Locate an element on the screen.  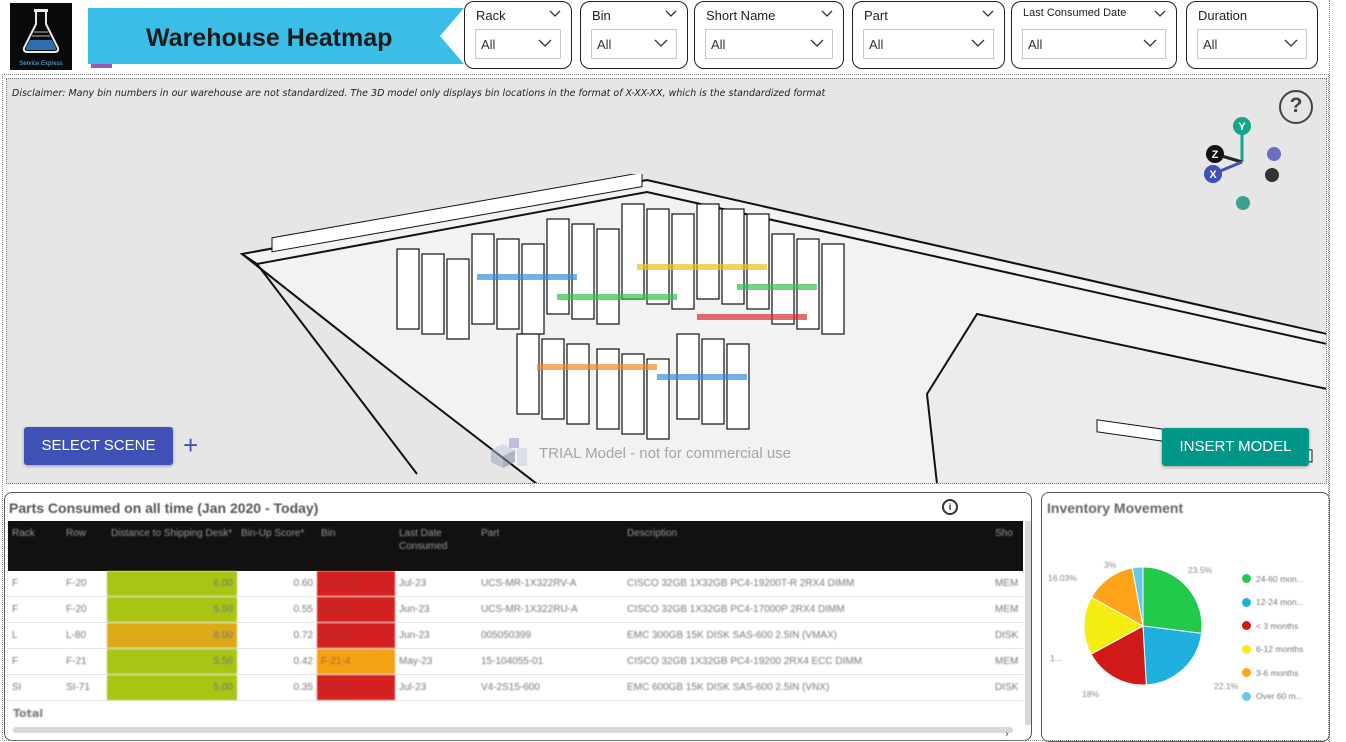
vertical-scrollbar is located at coordinates (1028, 623).